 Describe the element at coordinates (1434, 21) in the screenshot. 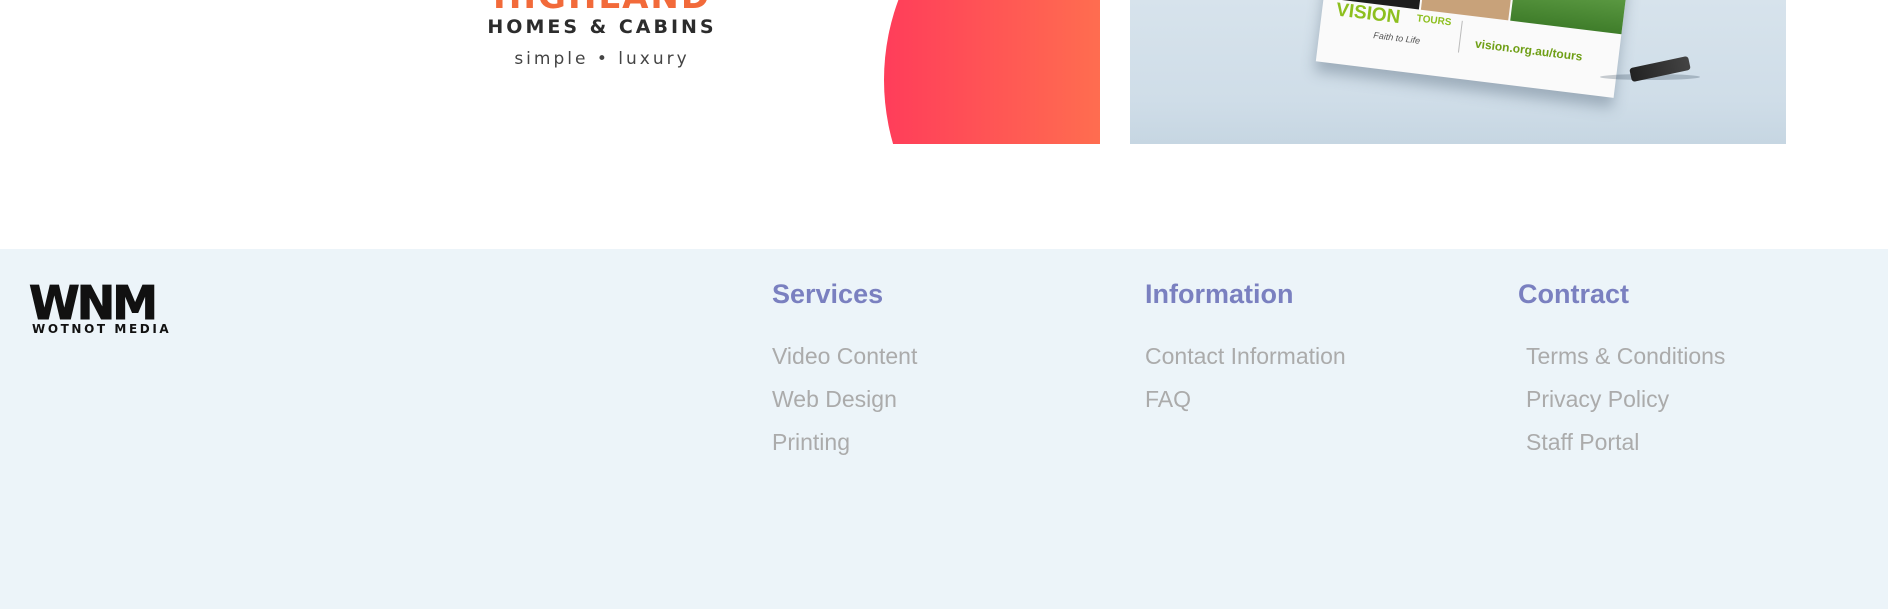

I see `brochure-tours-label: TOURS` at that location.